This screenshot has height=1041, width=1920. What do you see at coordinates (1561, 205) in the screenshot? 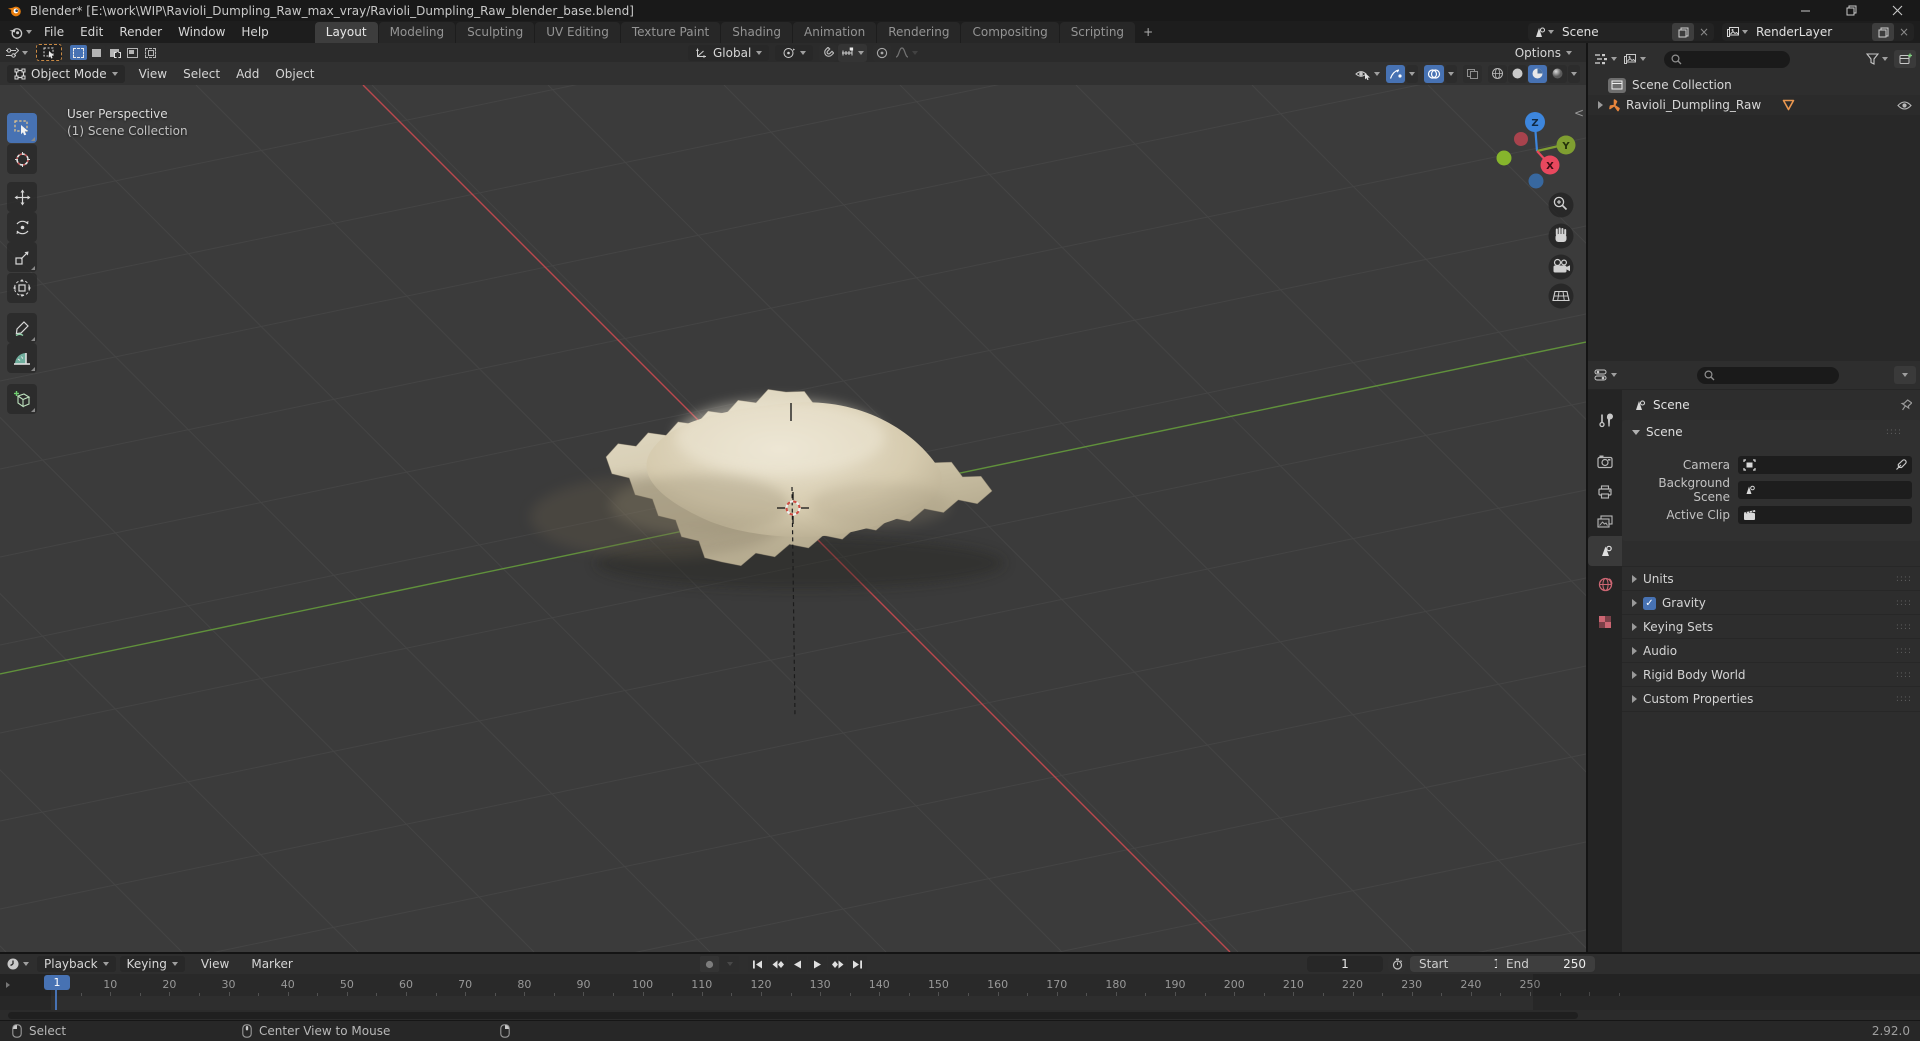
I see `zoom-button` at bounding box center [1561, 205].